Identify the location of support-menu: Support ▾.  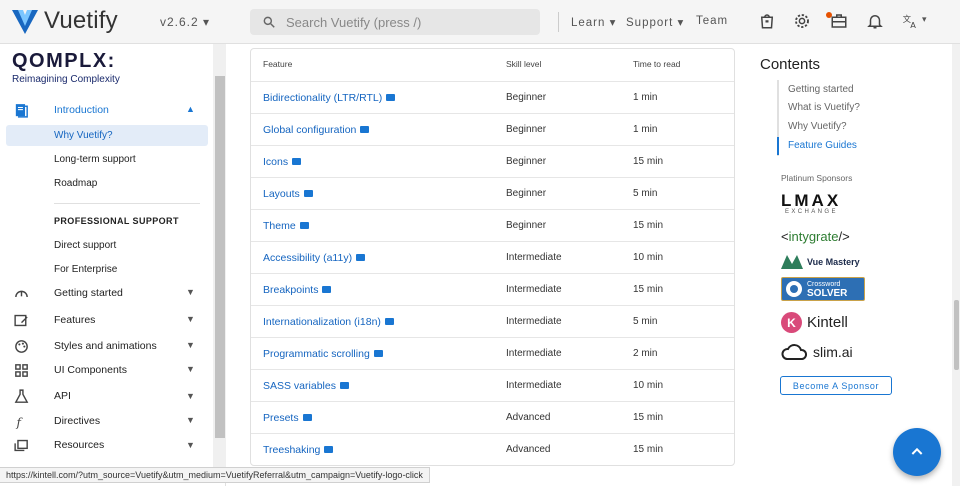
(655, 22).